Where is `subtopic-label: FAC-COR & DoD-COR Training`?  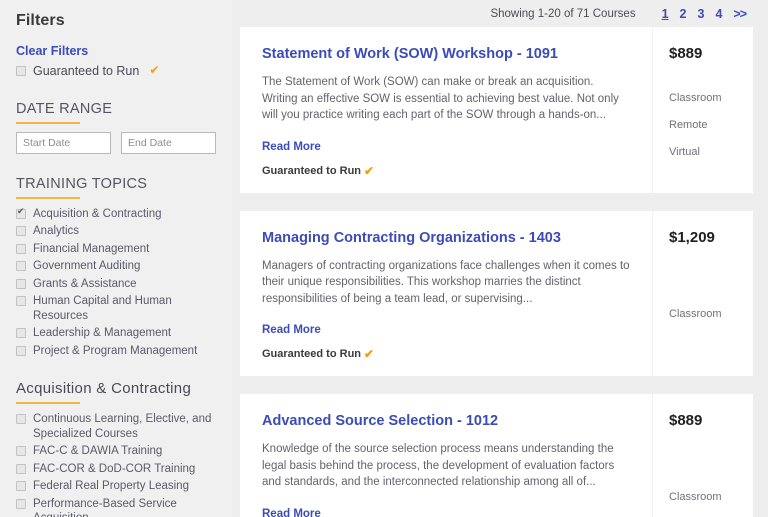
subtopic-label: FAC-COR & DoD-COR Training is located at coordinates (114, 468).